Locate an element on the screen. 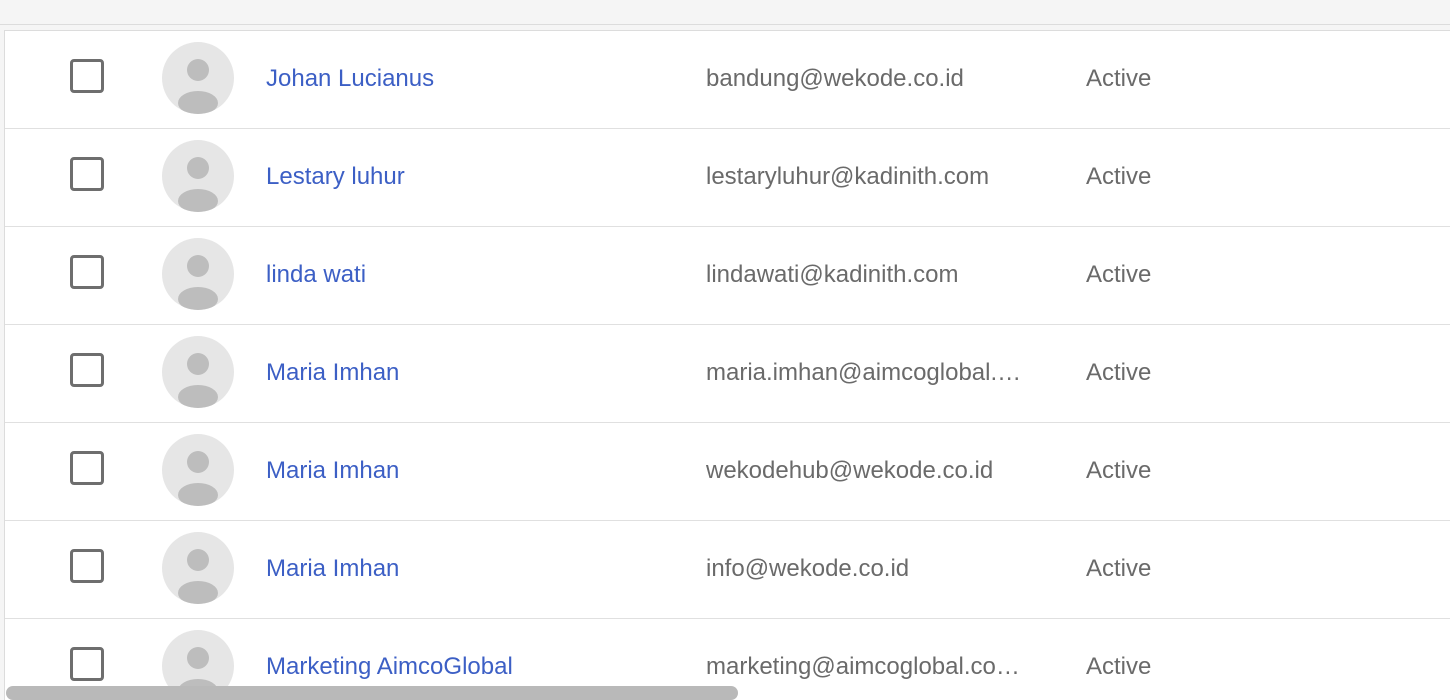  user-email: lindawati@kadinith.com is located at coordinates (832, 274).